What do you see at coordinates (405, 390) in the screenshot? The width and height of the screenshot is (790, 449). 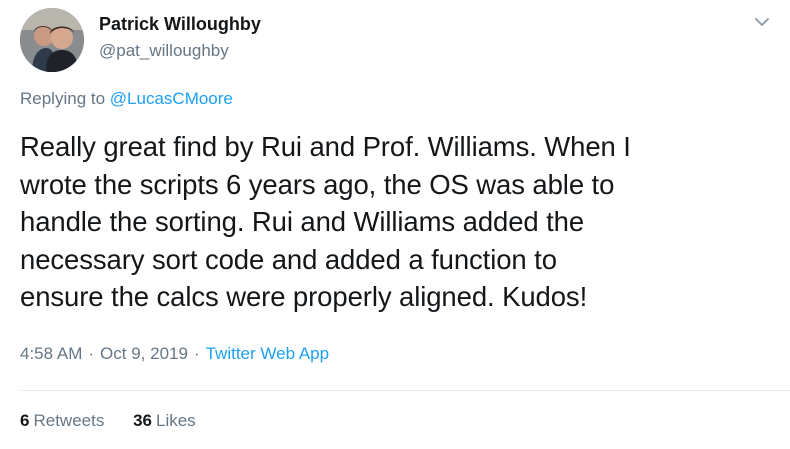 I see `divider` at bounding box center [405, 390].